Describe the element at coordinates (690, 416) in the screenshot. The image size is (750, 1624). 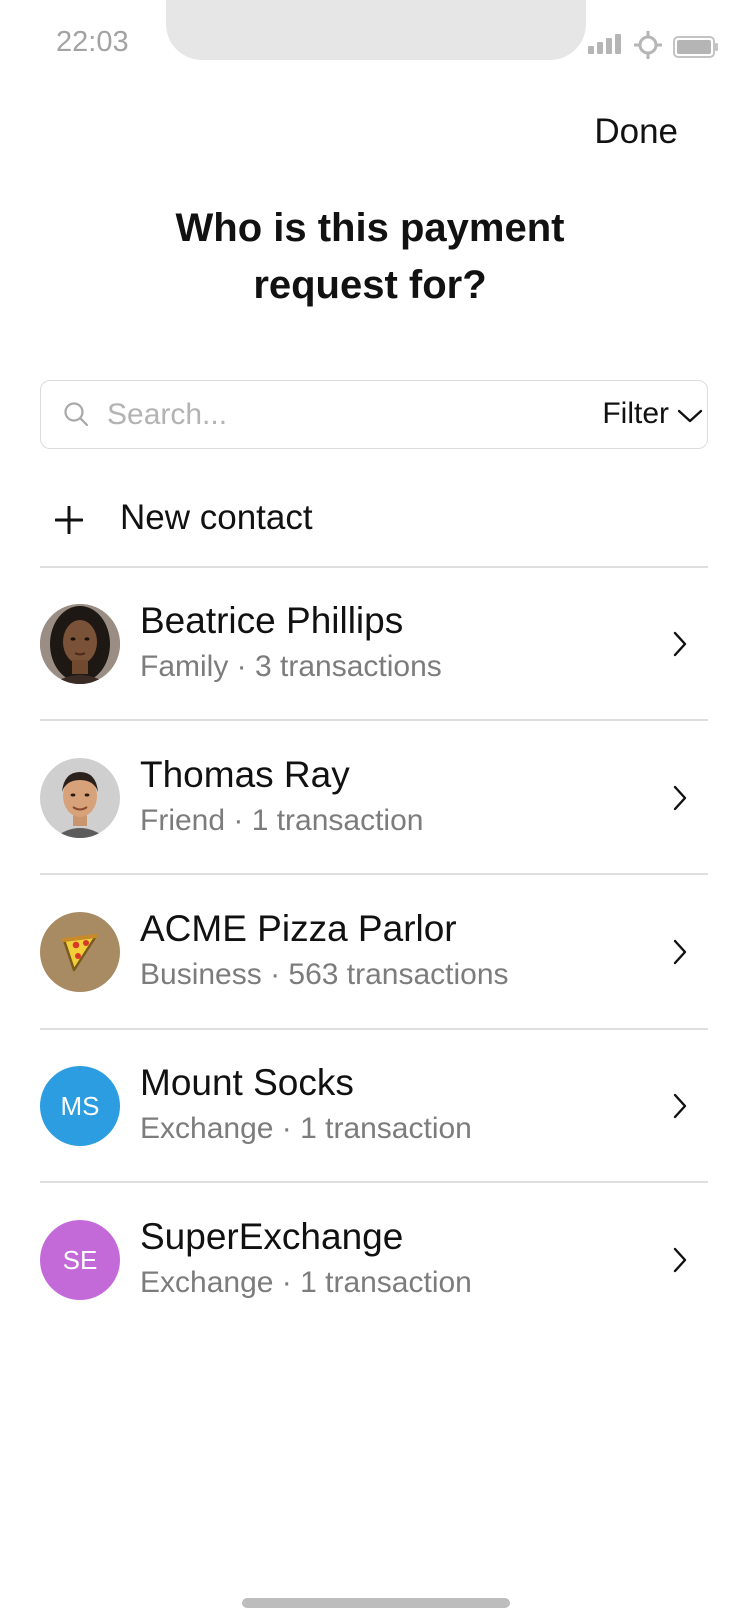
I see `chevron-down-icon` at that location.